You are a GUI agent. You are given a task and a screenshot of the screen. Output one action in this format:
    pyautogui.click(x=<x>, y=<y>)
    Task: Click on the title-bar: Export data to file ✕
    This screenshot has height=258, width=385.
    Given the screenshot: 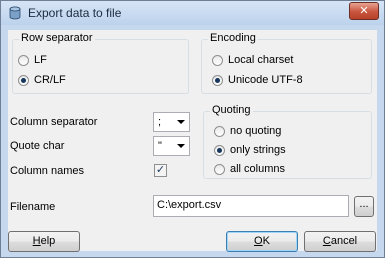 What is the action you would take?
    pyautogui.click(x=192, y=13)
    